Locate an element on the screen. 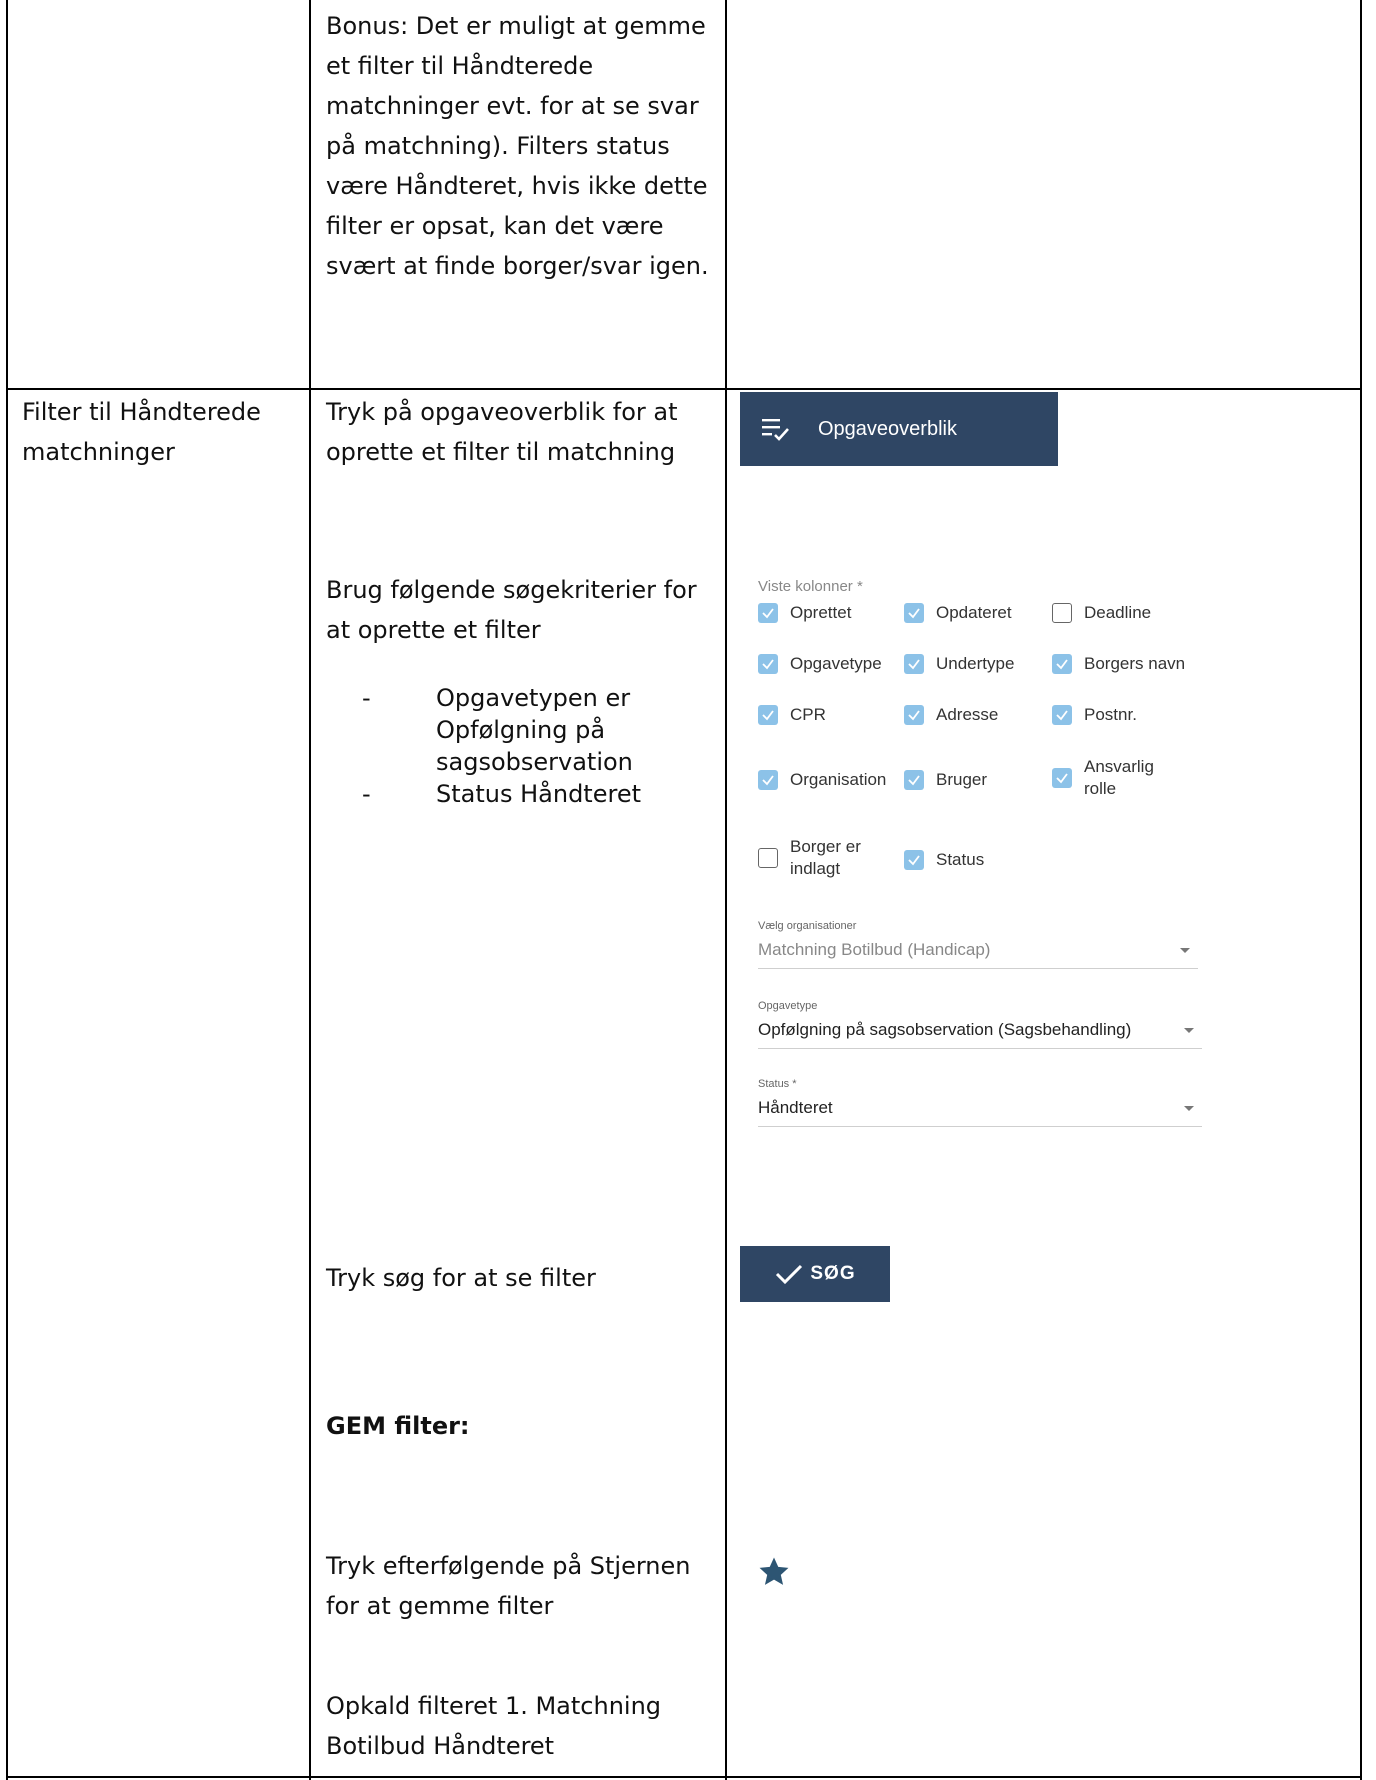  checkbox-borger-er-indlagt: Borger er indlagt is located at coordinates (814, 858).